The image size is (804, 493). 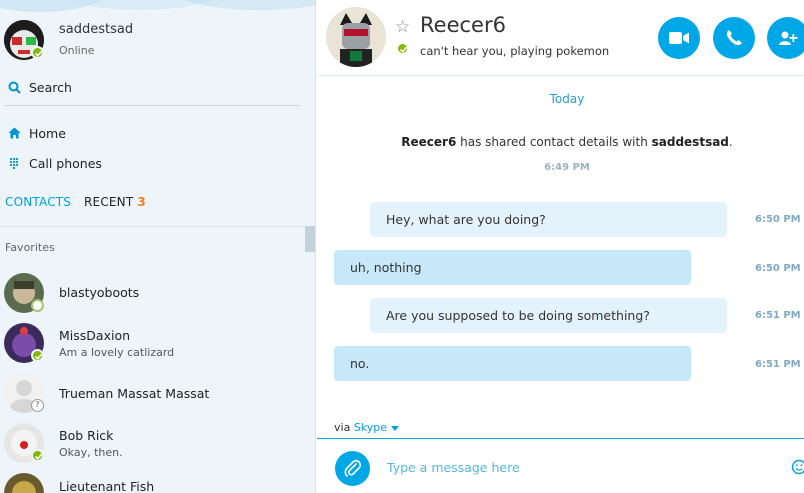 What do you see at coordinates (76, 50) in the screenshot?
I see `my-status-text: Online` at bounding box center [76, 50].